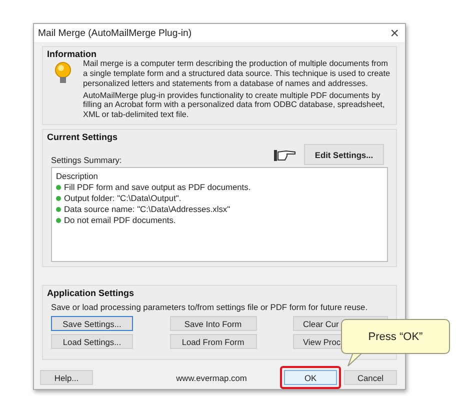 This screenshot has width=474, height=413. What do you see at coordinates (310, 377) in the screenshot?
I see `dialog-button: OK` at bounding box center [310, 377].